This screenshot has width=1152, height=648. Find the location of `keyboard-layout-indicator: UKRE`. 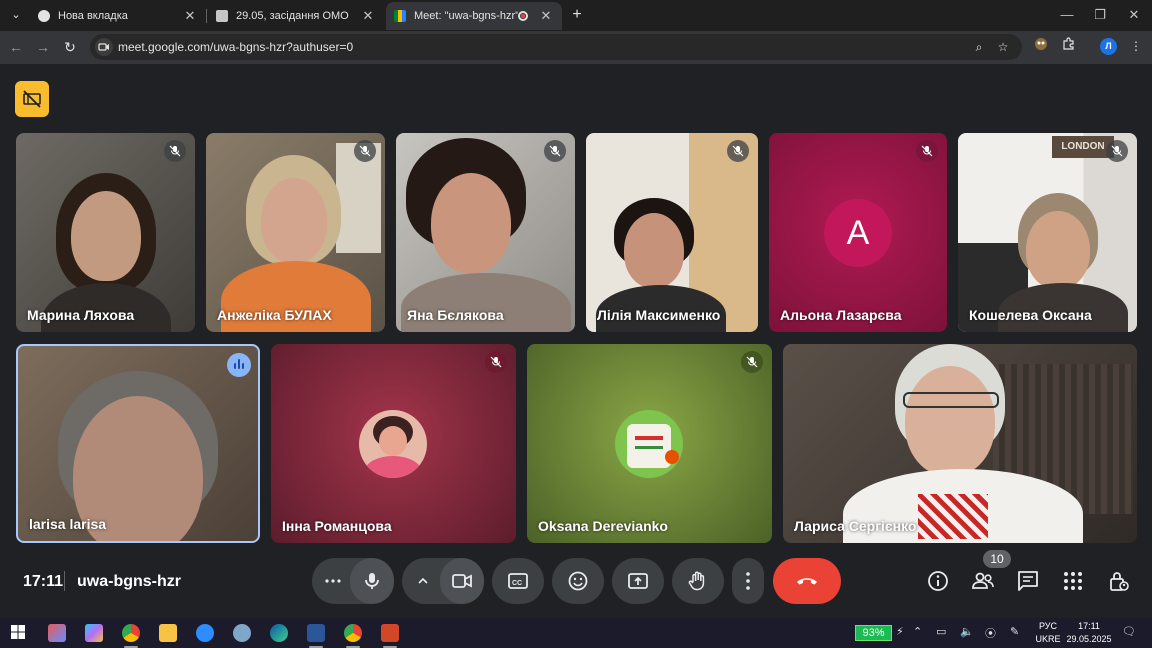

keyboard-layout-indicator: UKRE is located at coordinates (1048, 639).